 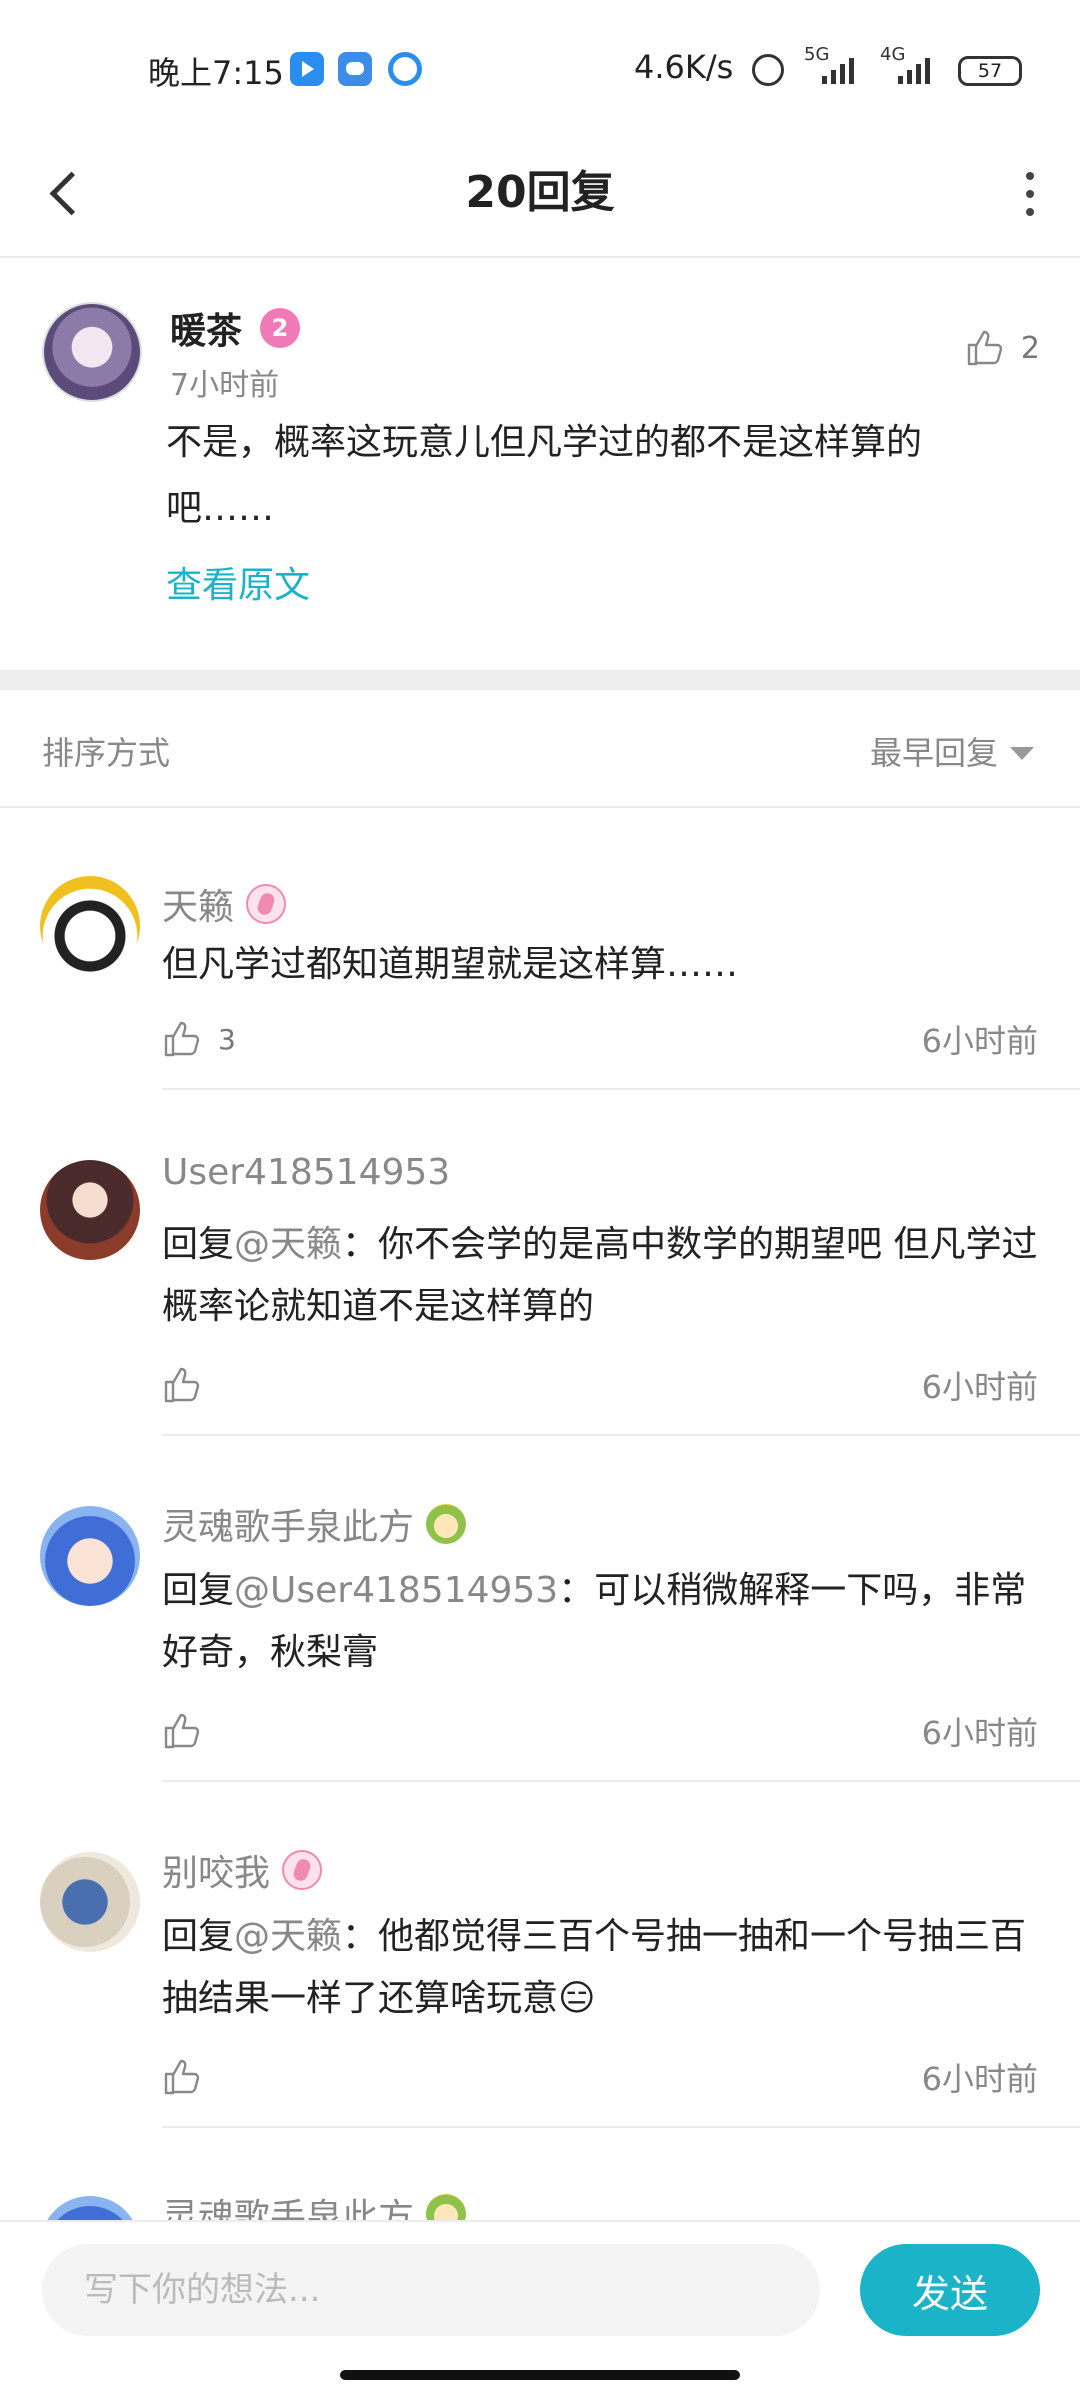 I want to click on browser-app-icon, so click(x=405, y=69).